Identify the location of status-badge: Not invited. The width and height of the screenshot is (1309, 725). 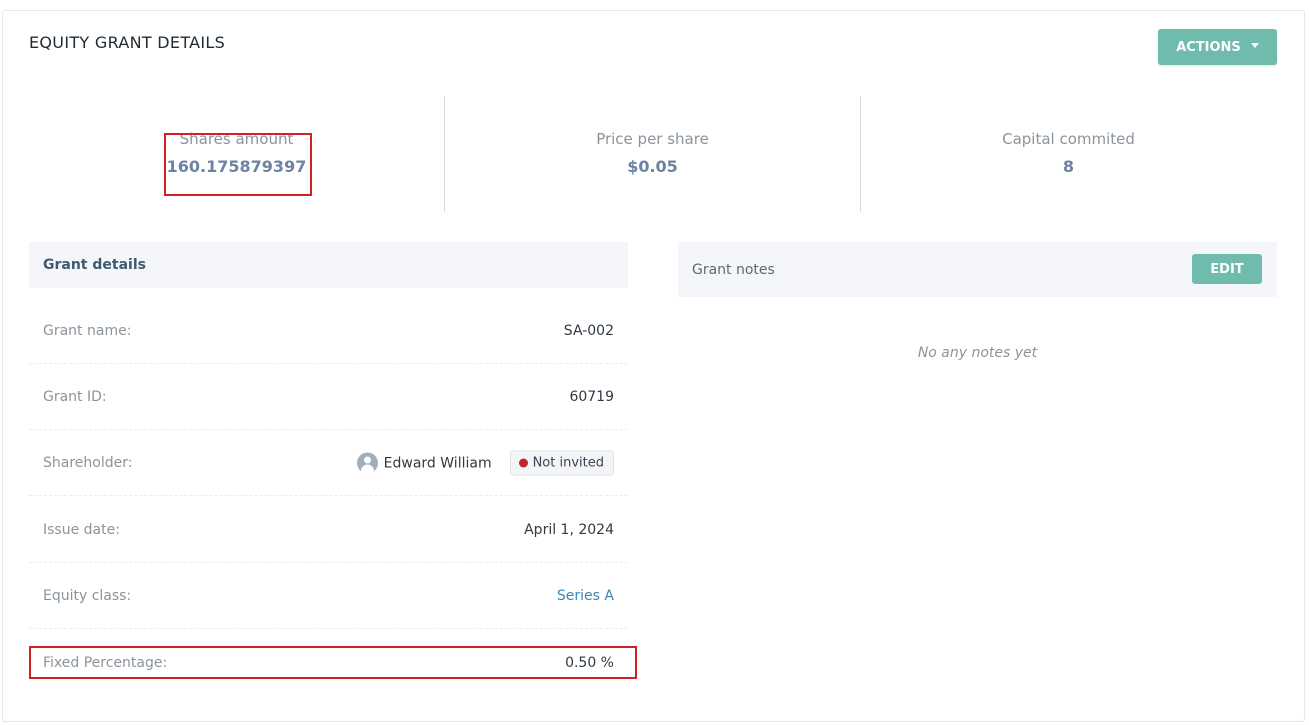
(561, 463).